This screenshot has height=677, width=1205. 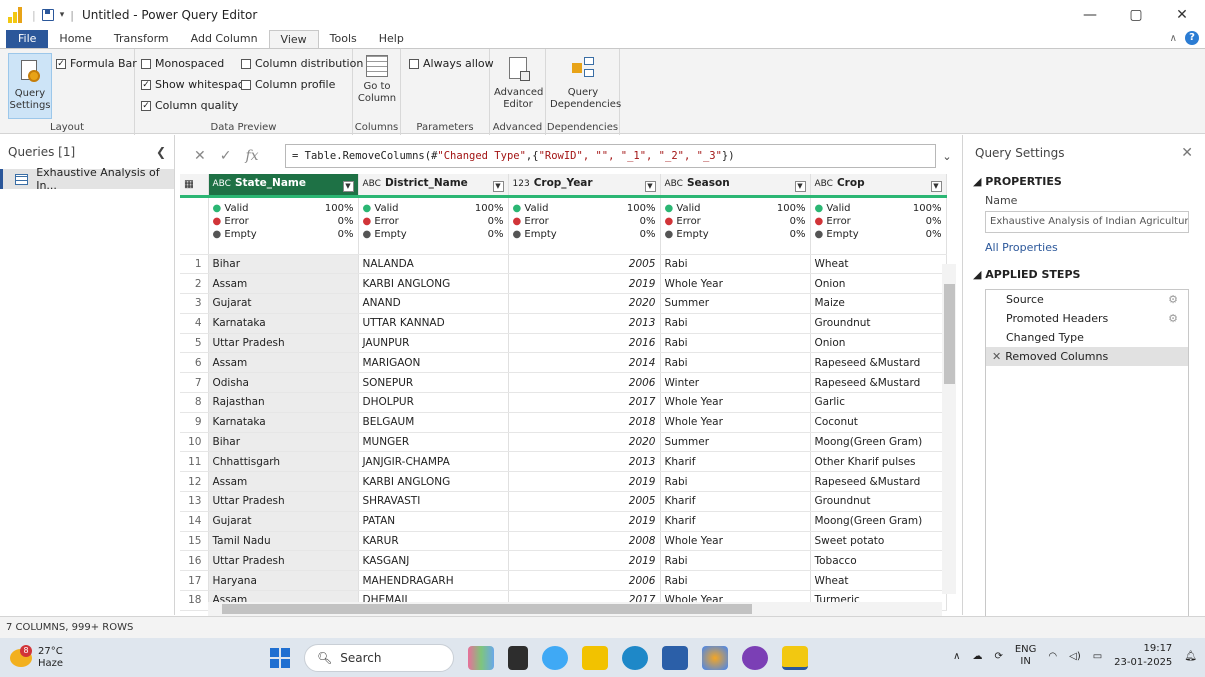 What do you see at coordinates (1084, 247) in the screenshot?
I see `all-properties-link: All Properties` at bounding box center [1084, 247].